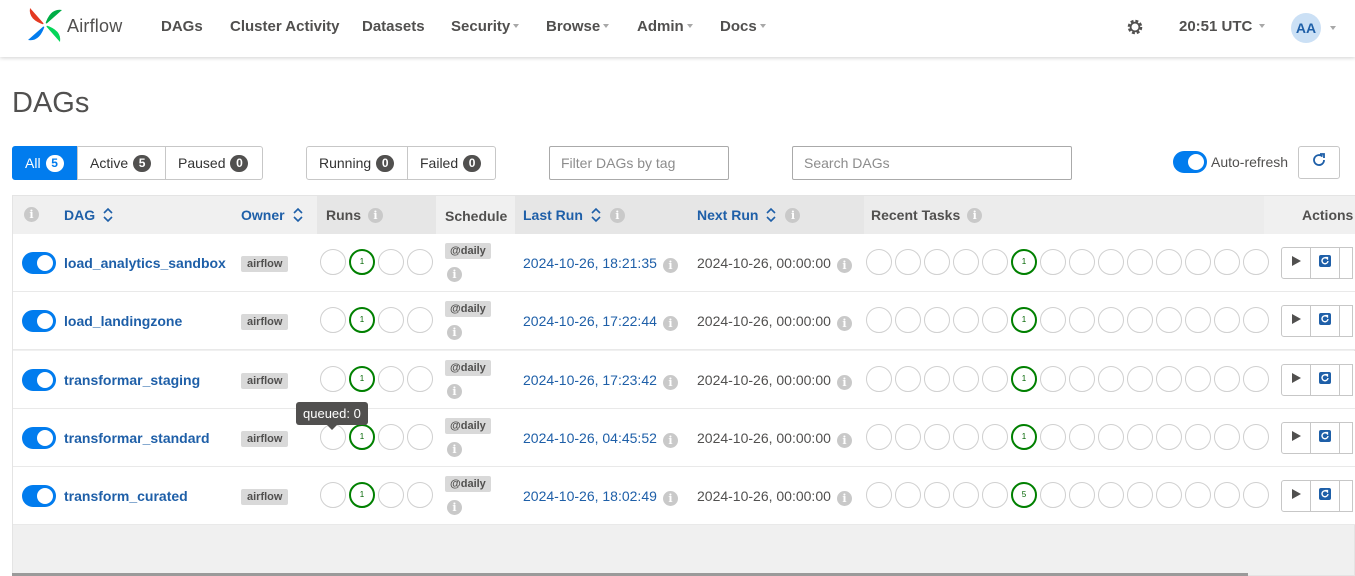 This screenshot has height=576, width=1355. I want to click on last-run-link: 2024-10-26, 17:23:42, so click(590, 380).